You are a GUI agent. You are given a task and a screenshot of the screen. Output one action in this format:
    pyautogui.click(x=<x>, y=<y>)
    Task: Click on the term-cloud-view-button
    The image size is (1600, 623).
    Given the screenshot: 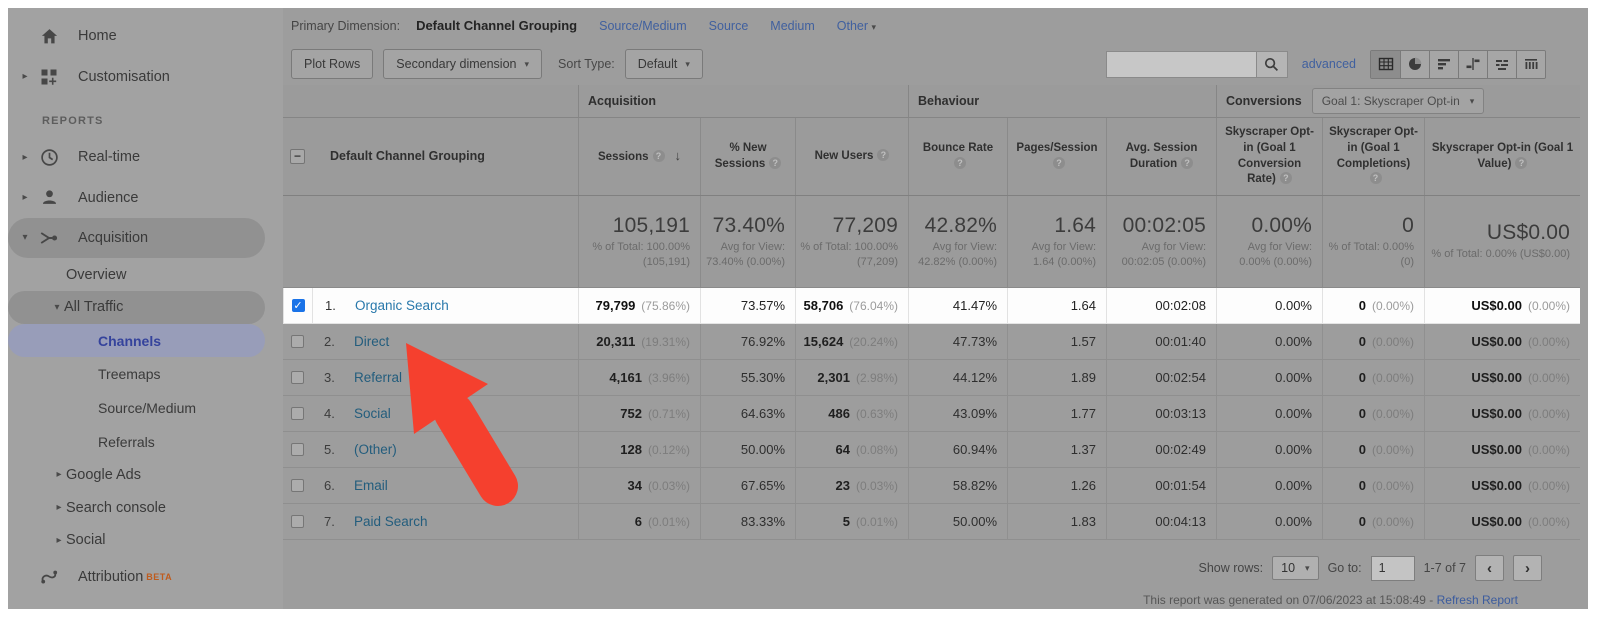 What is the action you would take?
    pyautogui.click(x=1501, y=64)
    